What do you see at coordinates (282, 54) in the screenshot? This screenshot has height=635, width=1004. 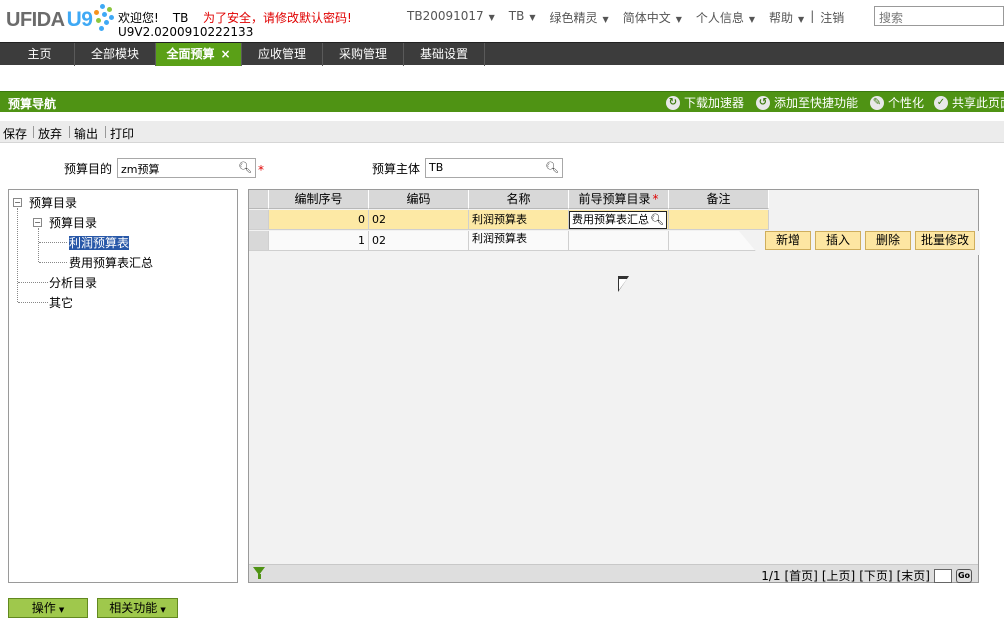 I see `tab-receivables: 应收管理` at bounding box center [282, 54].